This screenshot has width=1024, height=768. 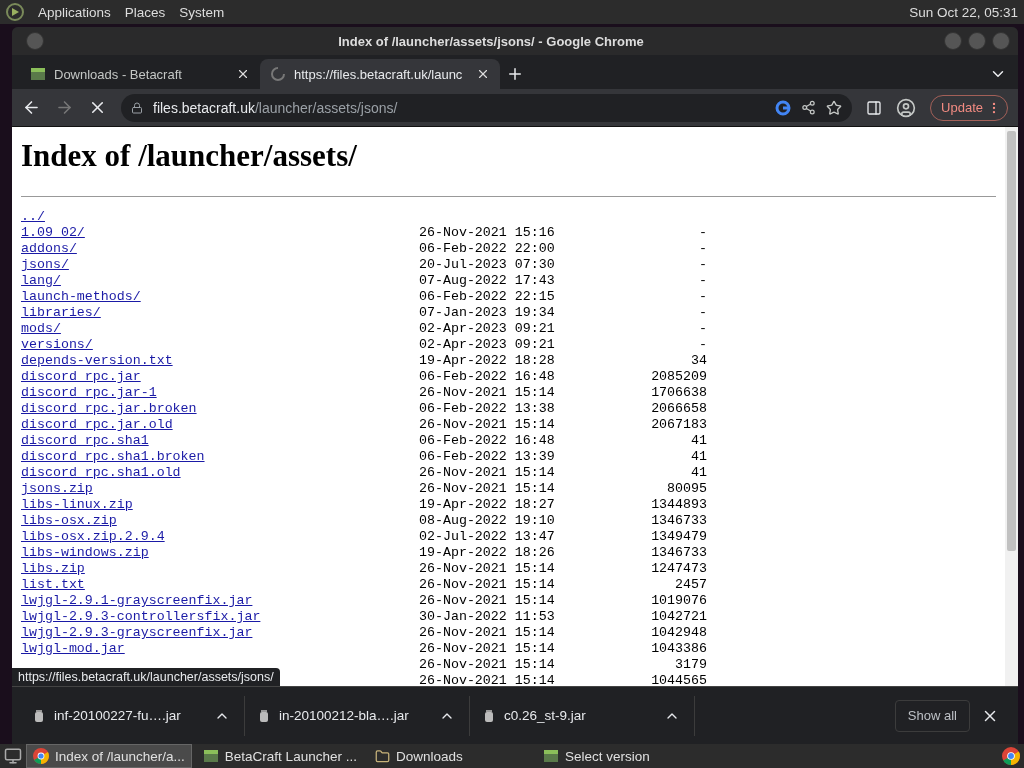 I want to click on file-size: 1042948, so click(x=678, y=633).